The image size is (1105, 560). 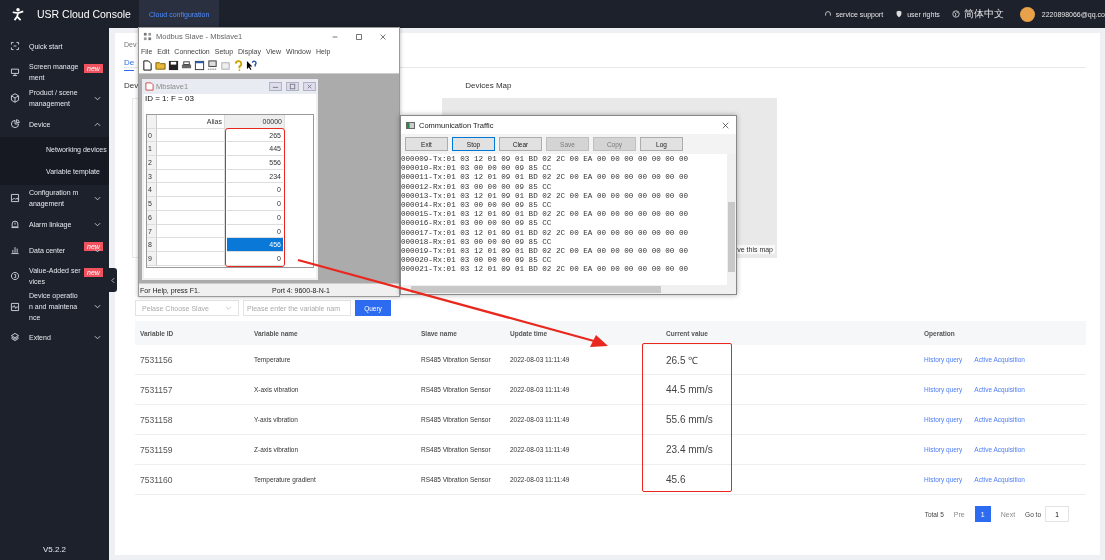 I want to click on folder-icon, so click(x=160, y=65).